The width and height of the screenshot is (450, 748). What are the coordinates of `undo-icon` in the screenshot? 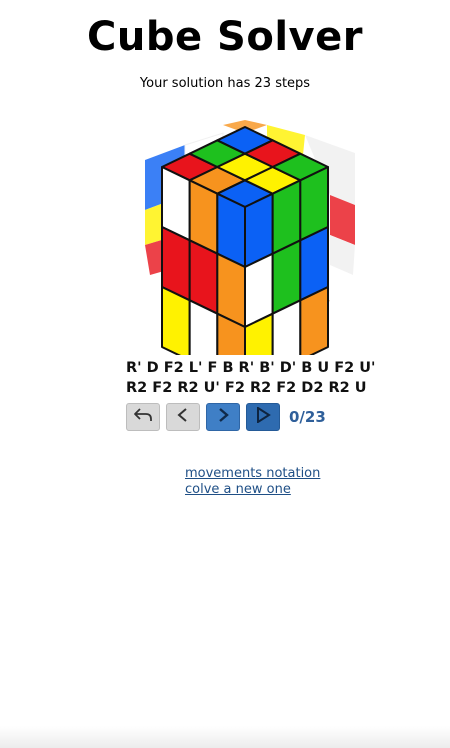 It's located at (143, 417).